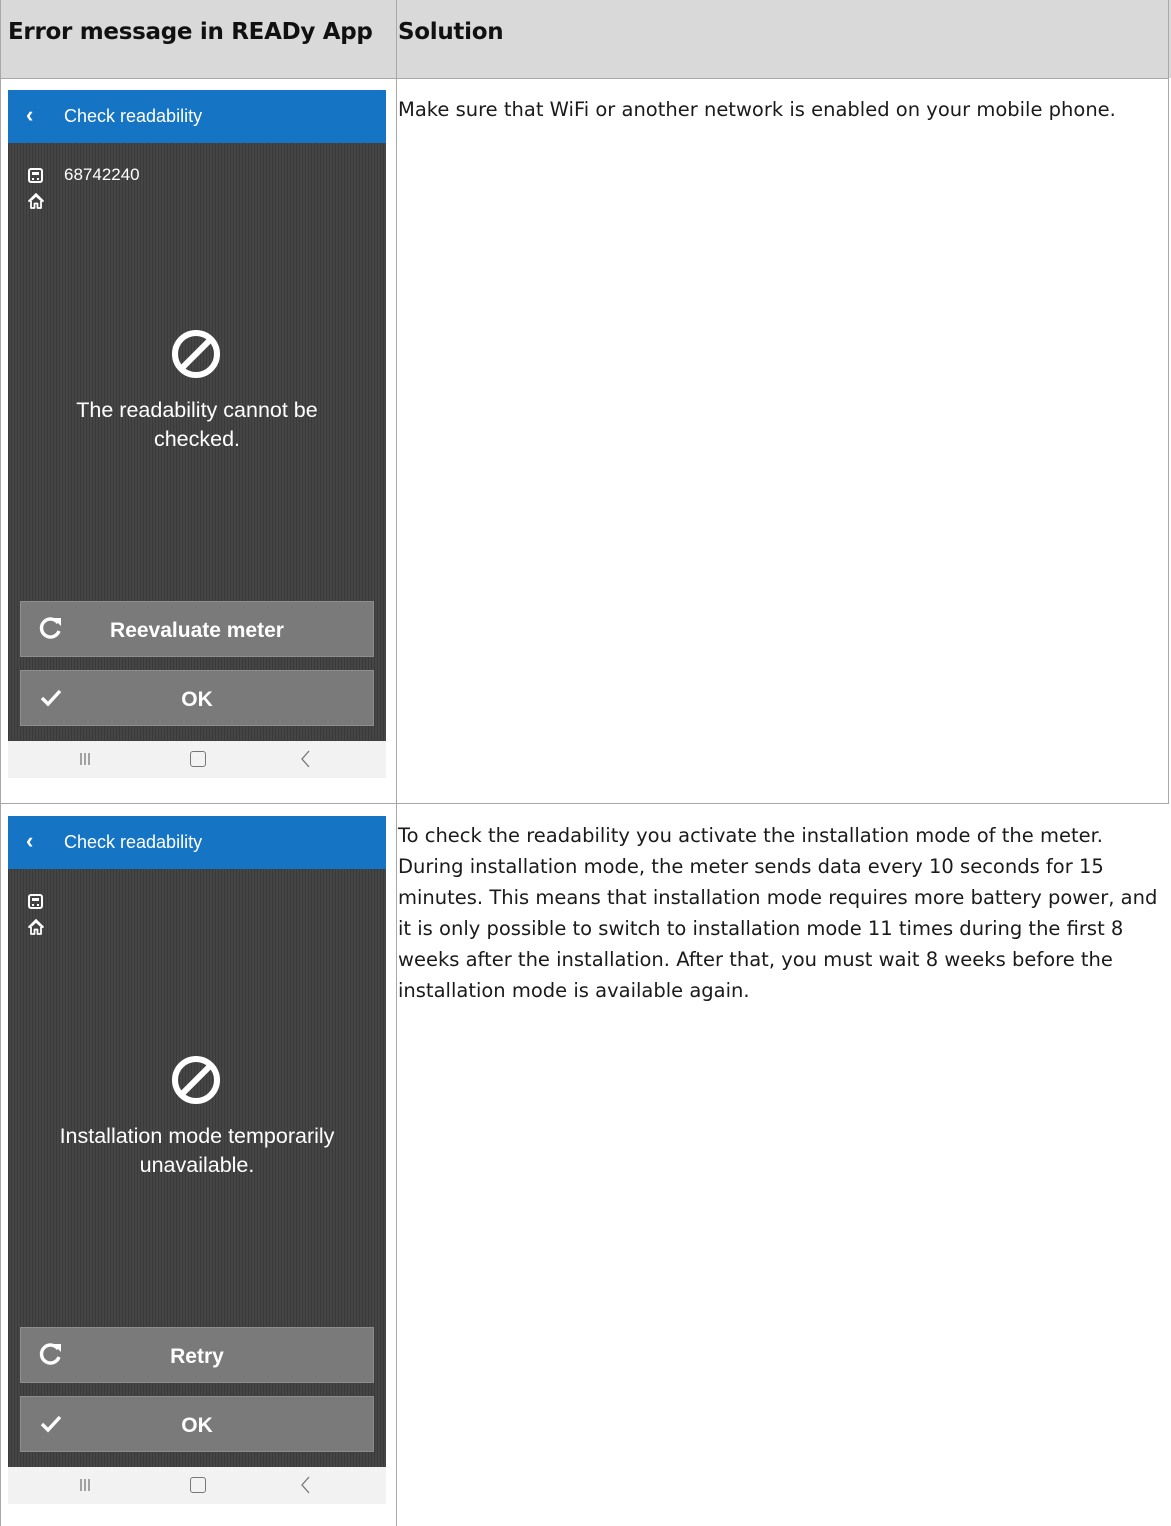 Image resolution: width=1171 pixels, height=1526 pixels. I want to click on header-divider, so click(584, 78).